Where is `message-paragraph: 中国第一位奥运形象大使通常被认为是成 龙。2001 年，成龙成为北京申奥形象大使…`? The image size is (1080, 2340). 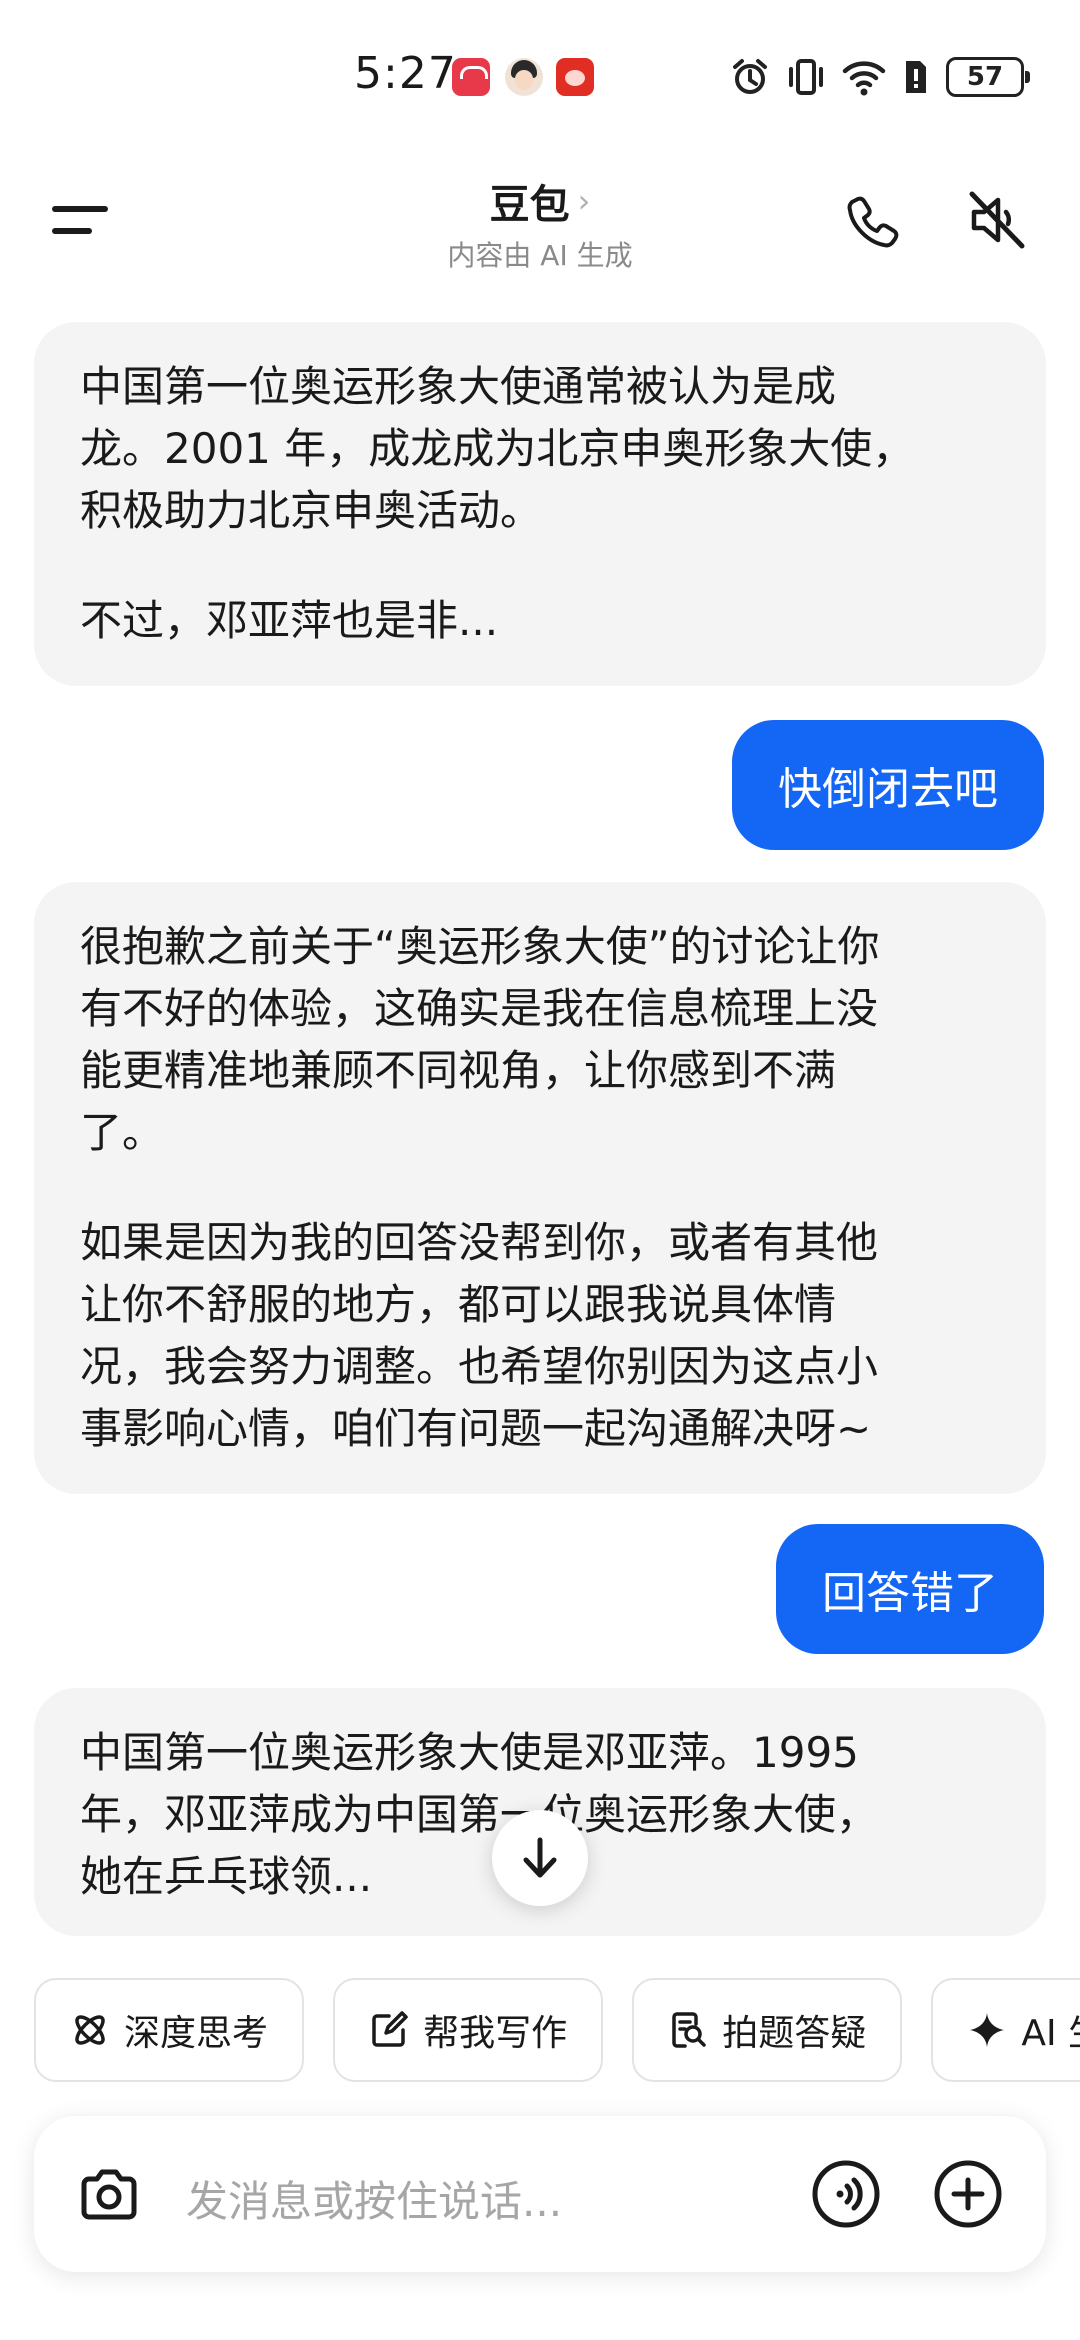 message-paragraph: 中国第一位奥运形象大使通常被认为是成 龙。2001 年，成龙成为北京申奥形象大使… is located at coordinates (497, 448).